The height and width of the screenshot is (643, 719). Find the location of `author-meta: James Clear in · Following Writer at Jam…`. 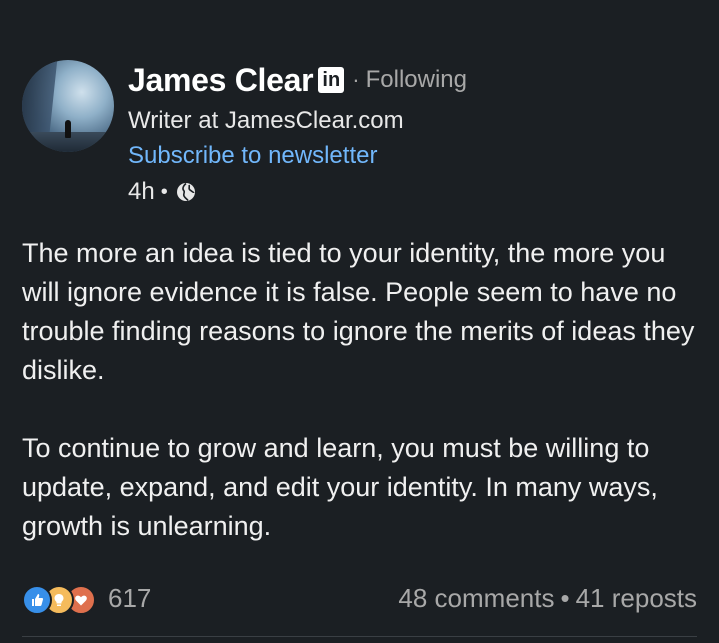

author-meta: James Clear in · Following Writer at Jam… is located at coordinates (297, 134).